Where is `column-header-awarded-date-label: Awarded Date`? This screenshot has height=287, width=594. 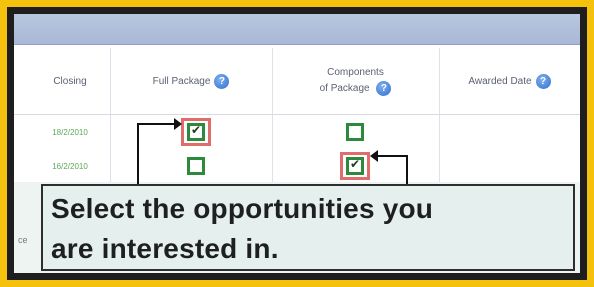 column-header-awarded-date-label: Awarded Date is located at coordinates (500, 81).